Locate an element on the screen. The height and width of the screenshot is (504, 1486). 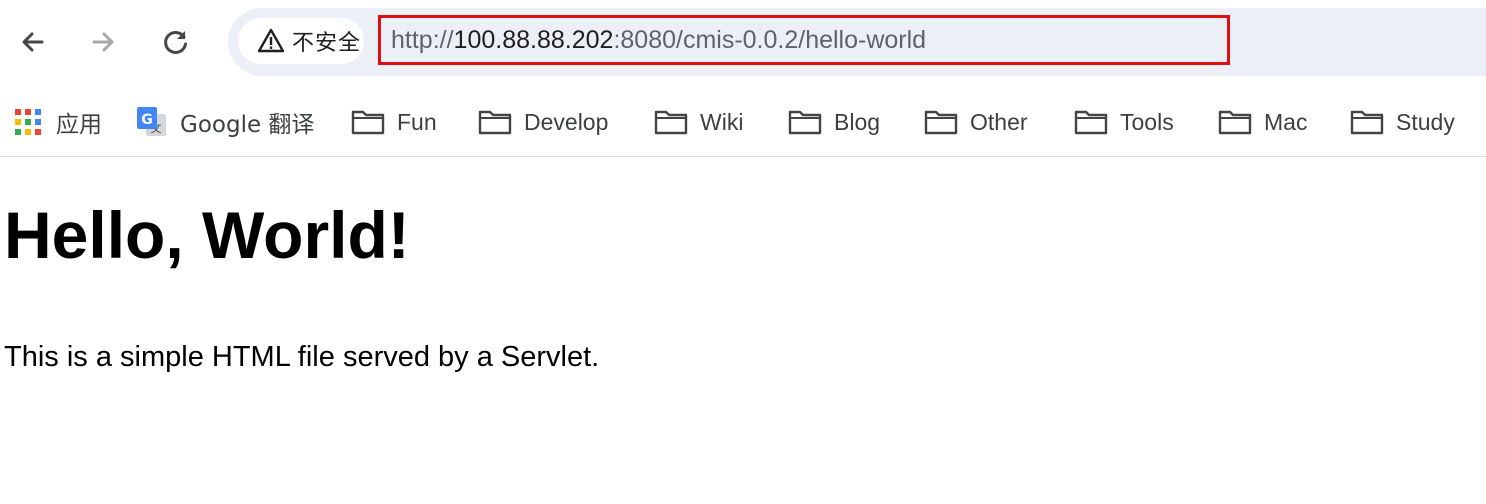
forward-button is located at coordinates (103, 42).